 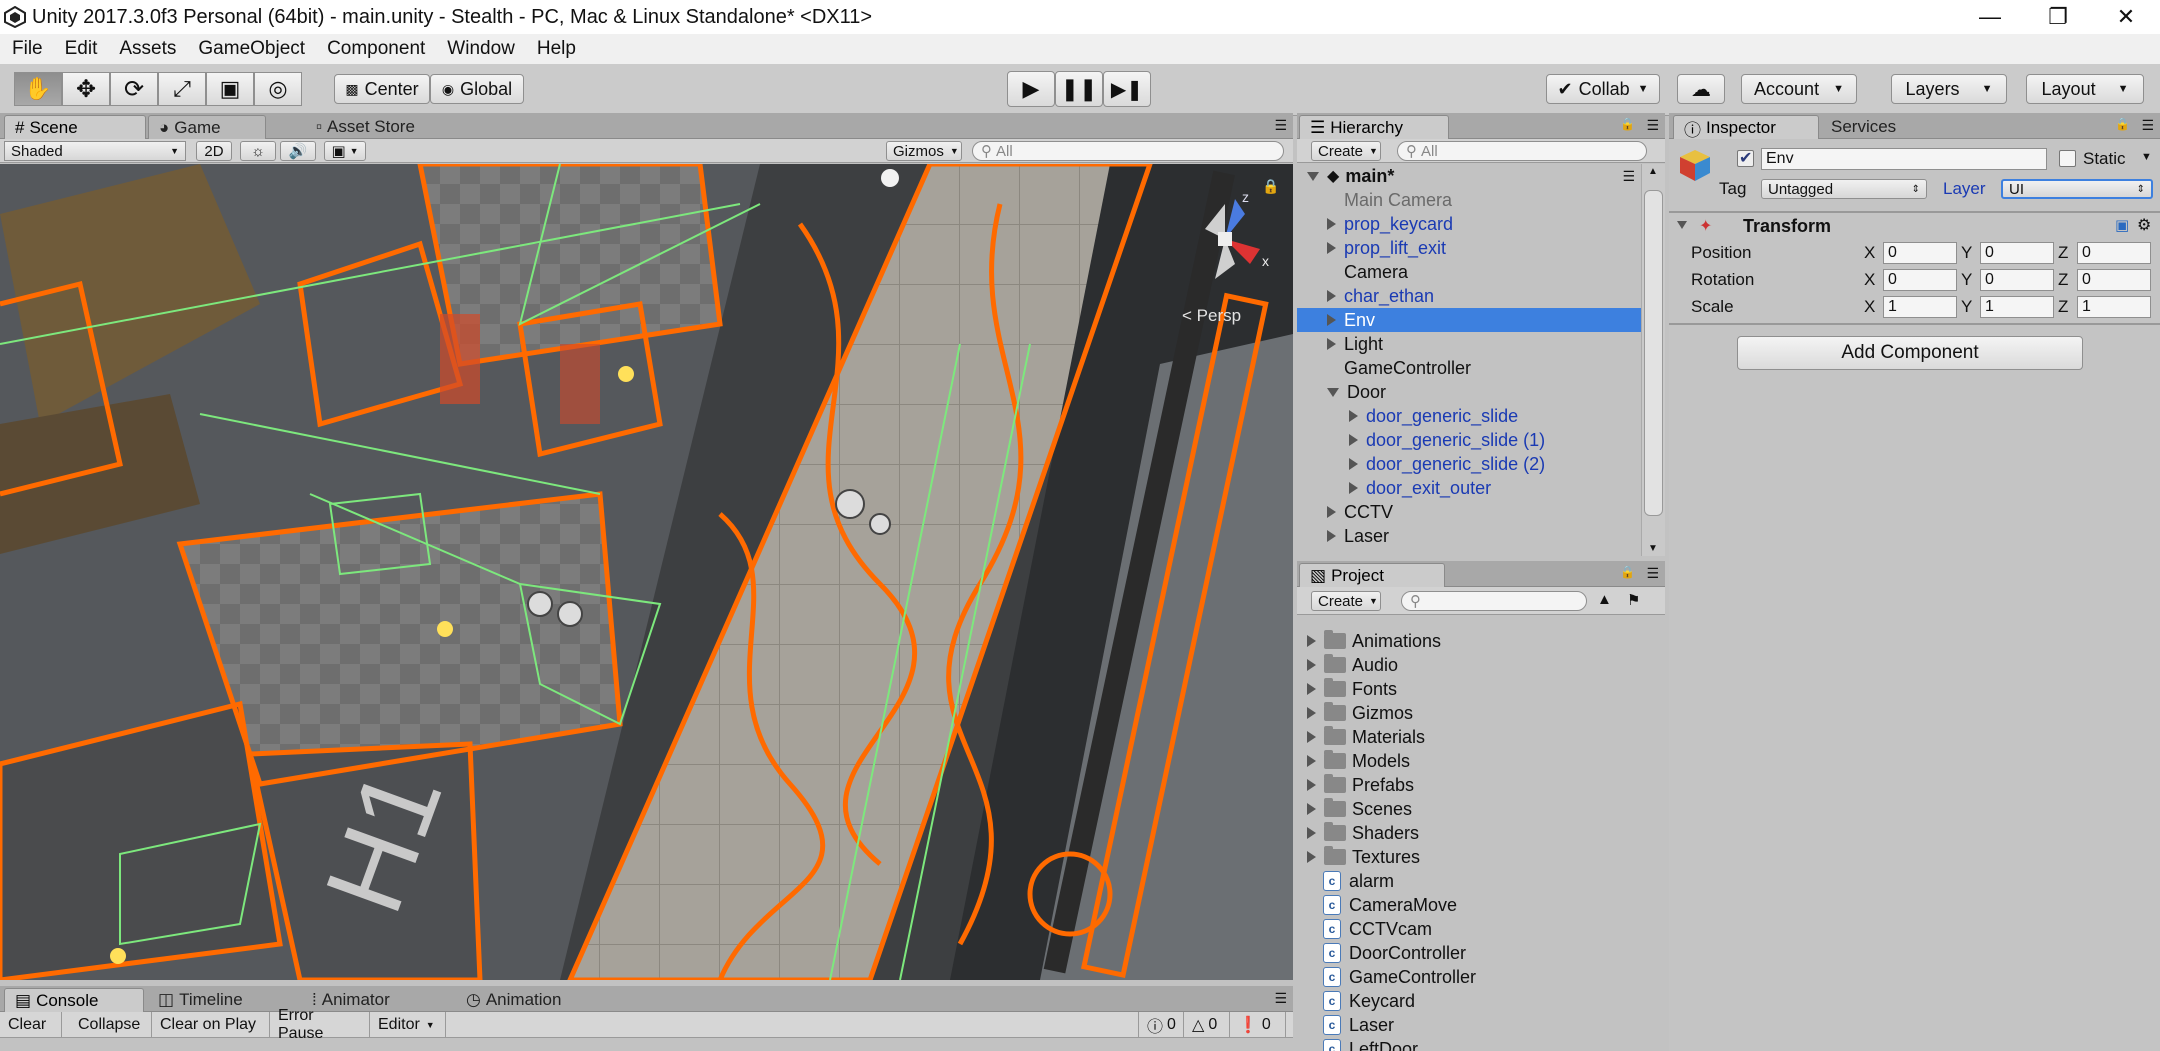 I want to click on pivot-center-toggle: ▩ Center, so click(x=382, y=89).